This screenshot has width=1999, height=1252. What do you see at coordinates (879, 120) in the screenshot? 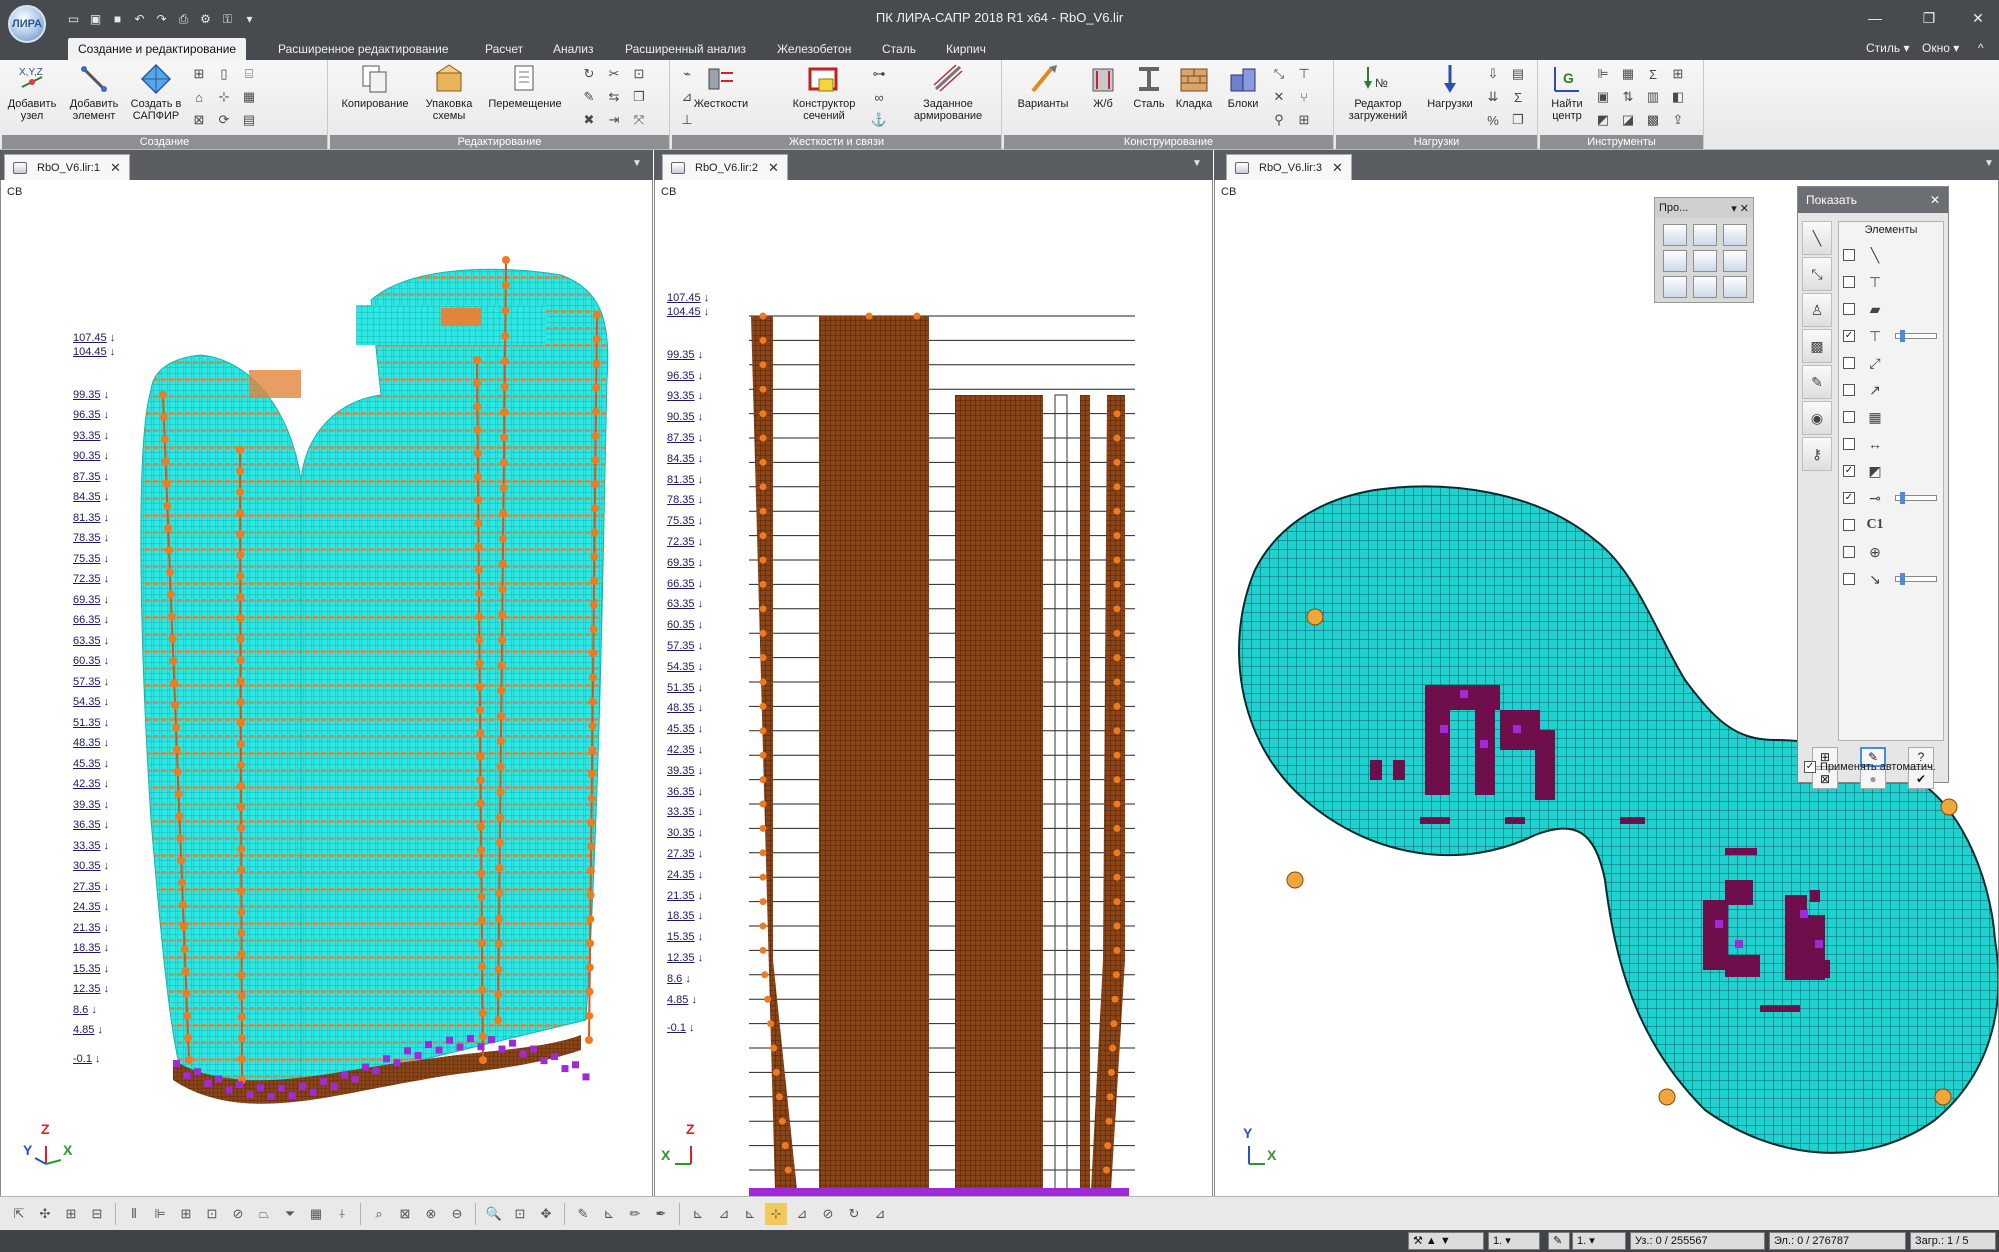
I see `anchor-icon: ⚓` at bounding box center [879, 120].